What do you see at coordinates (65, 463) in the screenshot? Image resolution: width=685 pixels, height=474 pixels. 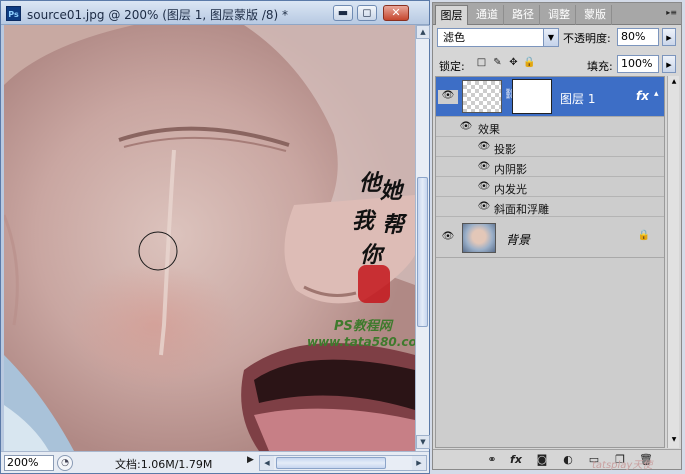 I see `zoom-options-icon: ◔` at bounding box center [65, 463].